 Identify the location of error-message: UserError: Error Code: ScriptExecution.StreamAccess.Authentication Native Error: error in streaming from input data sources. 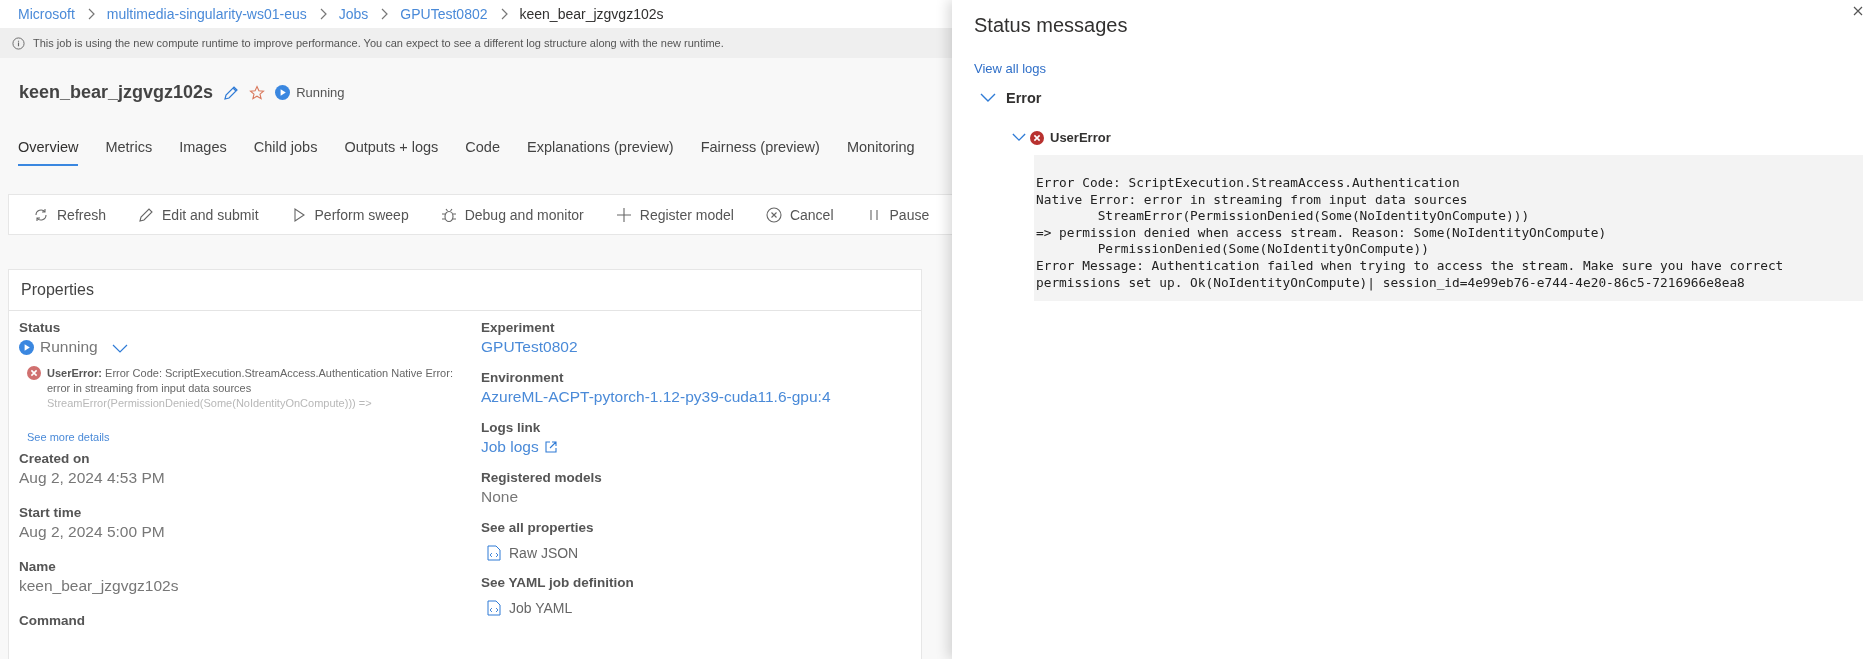
(250, 381).